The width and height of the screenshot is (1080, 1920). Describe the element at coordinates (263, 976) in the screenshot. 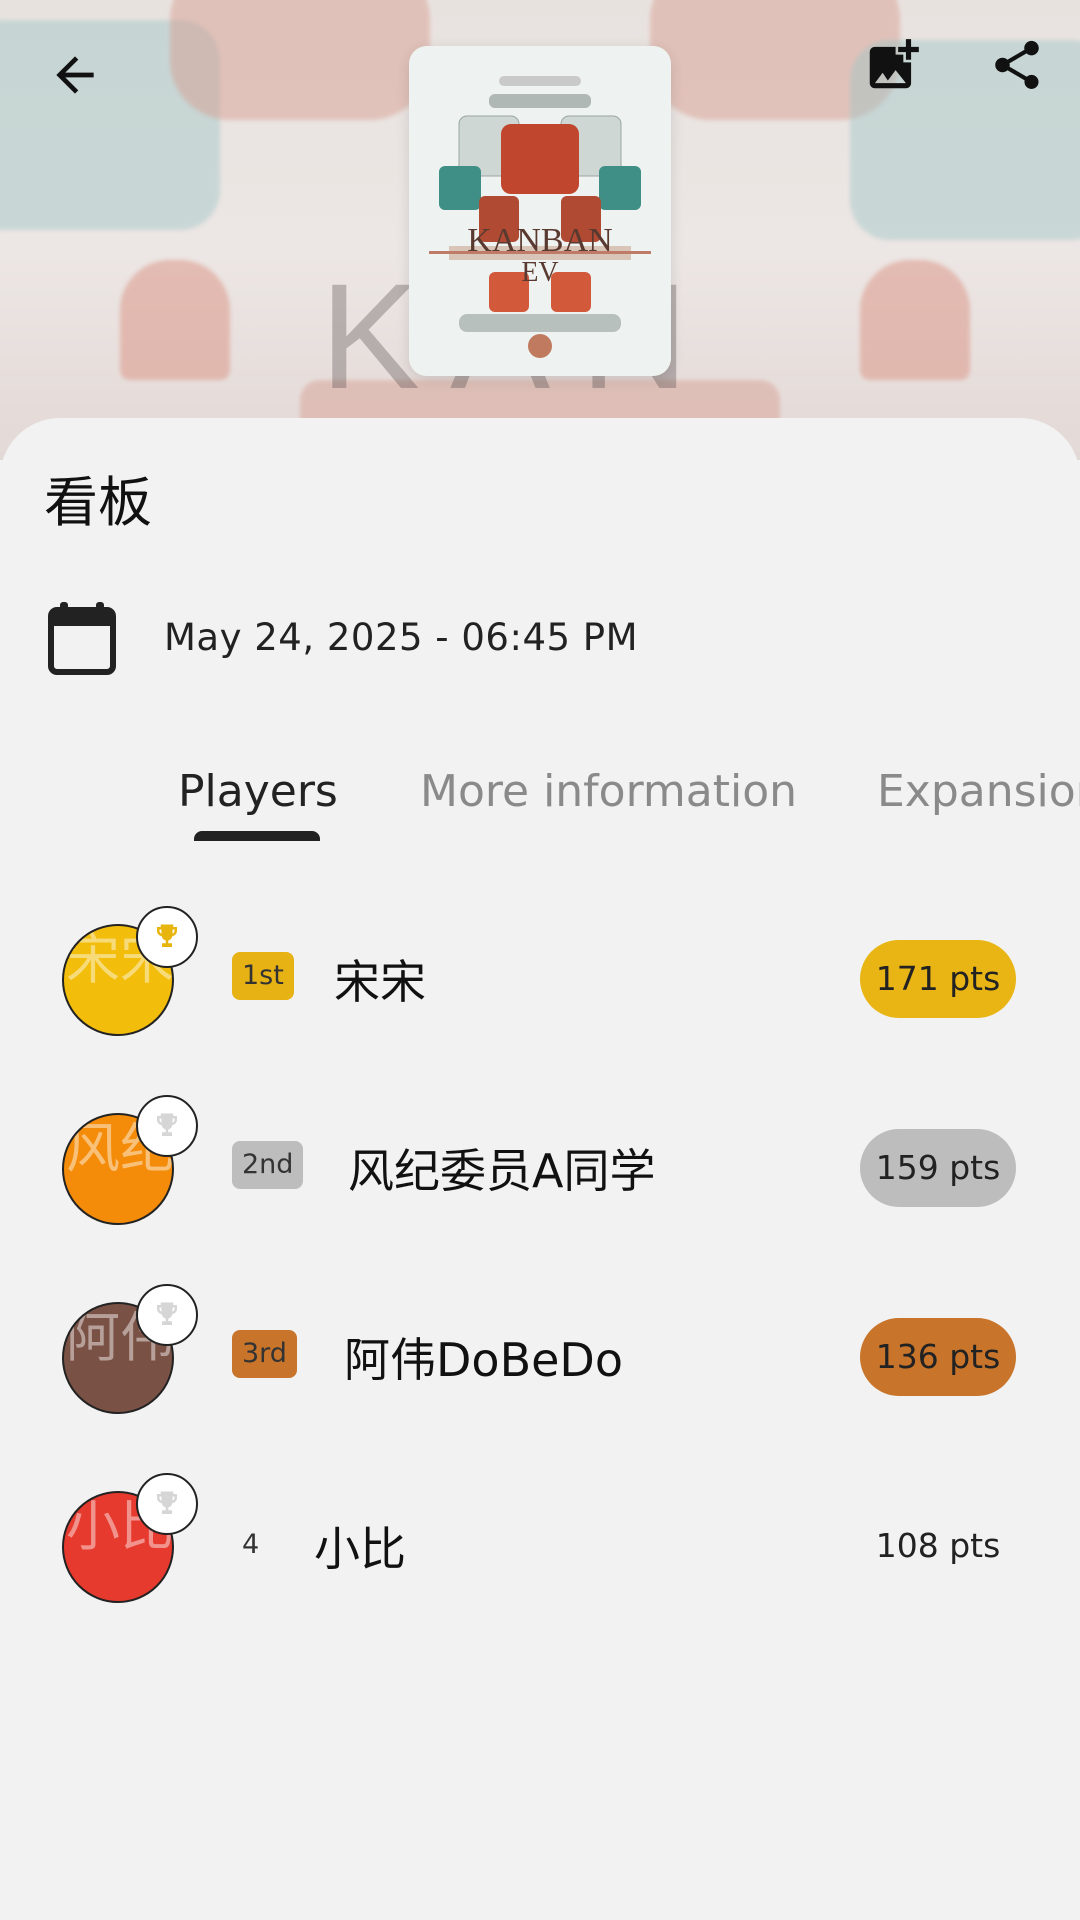

I see `rank-badge: 1st` at that location.